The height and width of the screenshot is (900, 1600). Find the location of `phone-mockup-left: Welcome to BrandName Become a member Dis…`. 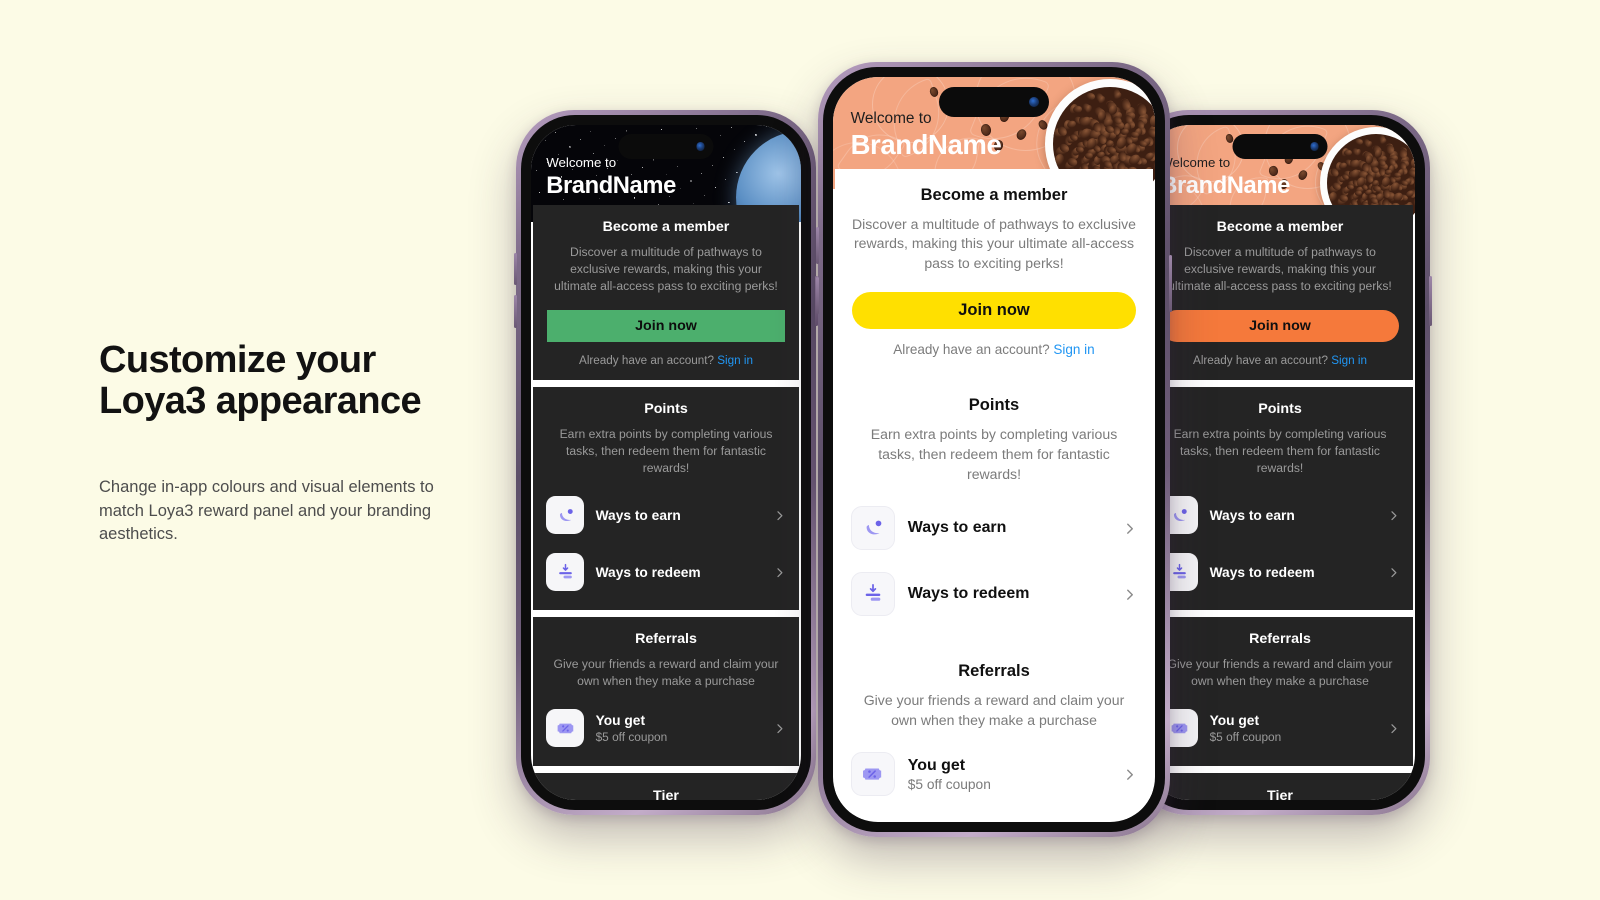

phone-mockup-left: Welcome to BrandName Become a member Dis… is located at coordinates (666, 462).